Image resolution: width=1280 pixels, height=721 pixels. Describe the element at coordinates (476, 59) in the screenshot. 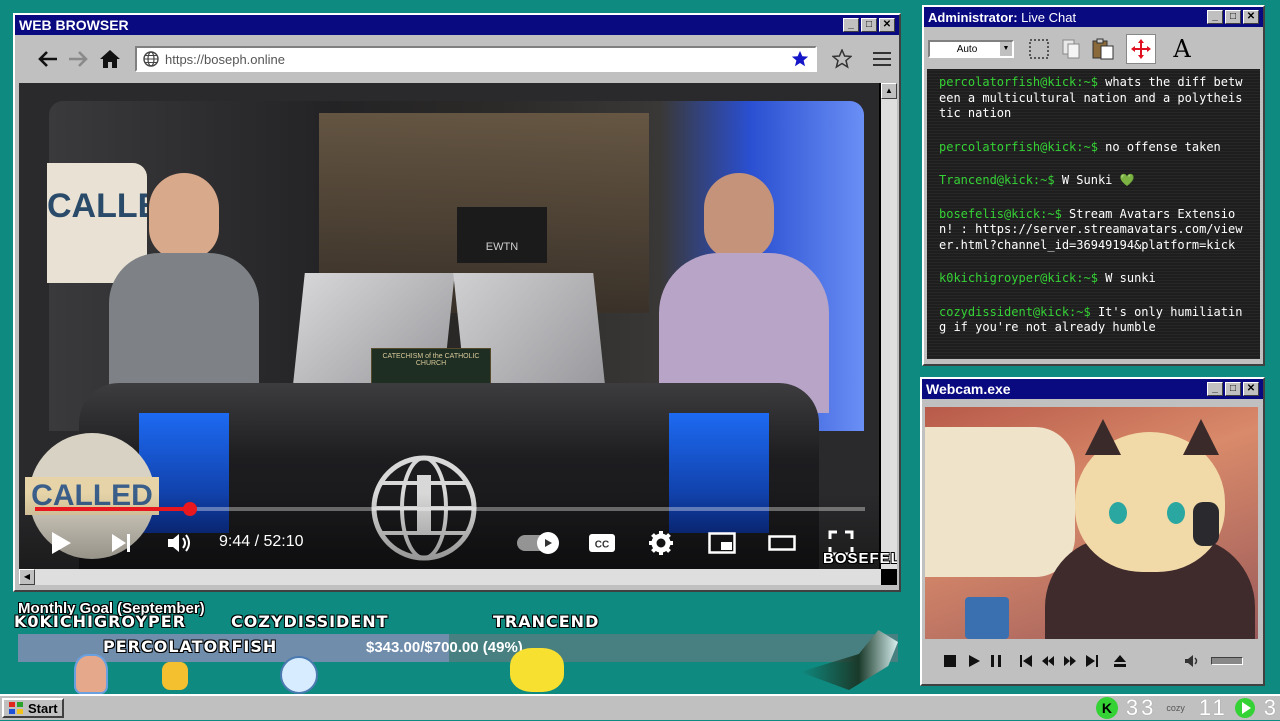

I see `address-bar: https://boseph.online` at that location.